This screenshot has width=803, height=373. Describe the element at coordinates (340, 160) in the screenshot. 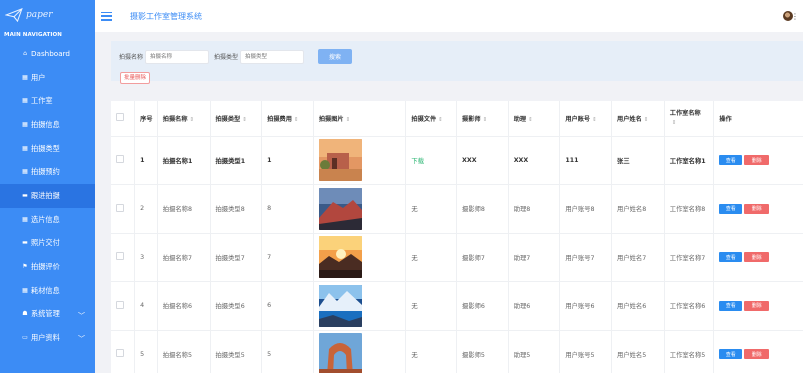

I see `thumbnail-desert-house` at that location.